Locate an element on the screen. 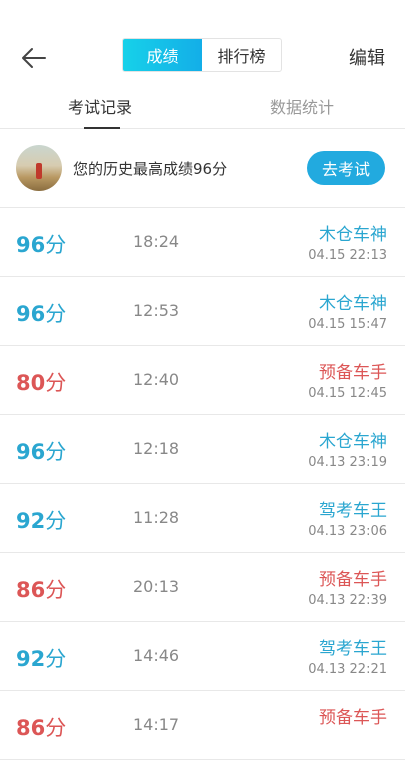 The height and width of the screenshot is (760, 405). best-score-text: 您的历史最高成绩96分 is located at coordinates (150, 169).